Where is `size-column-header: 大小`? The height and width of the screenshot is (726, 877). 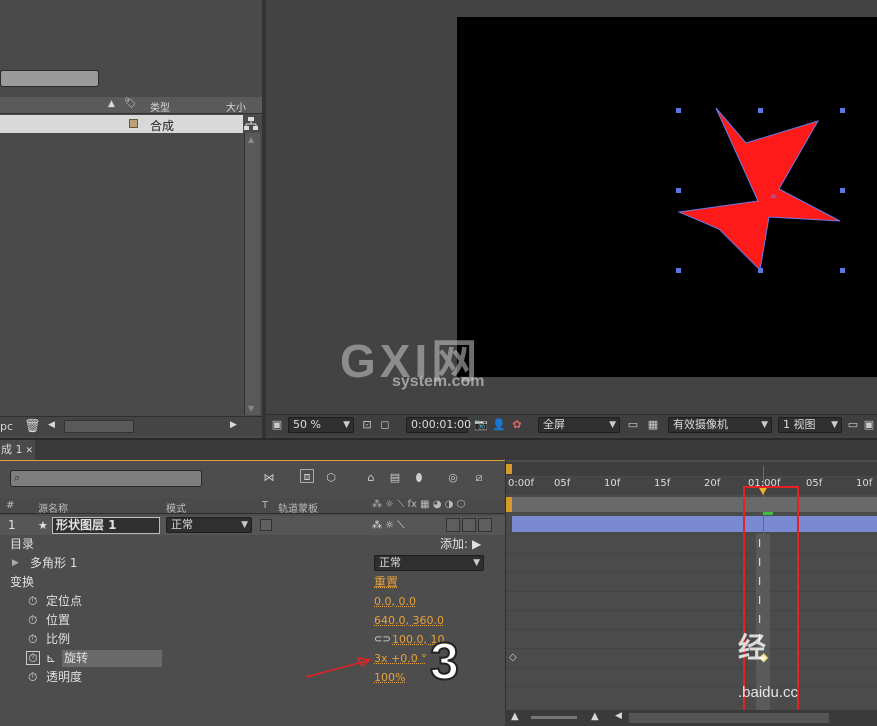
size-column-header: 大小 is located at coordinates (236, 106).